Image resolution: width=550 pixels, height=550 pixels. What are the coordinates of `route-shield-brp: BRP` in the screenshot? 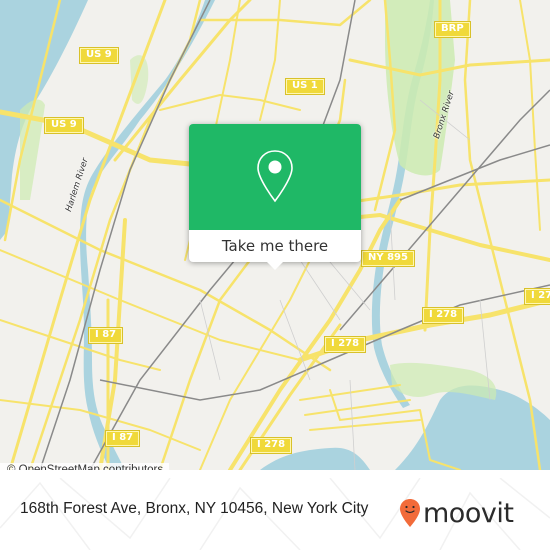 It's located at (452, 29).